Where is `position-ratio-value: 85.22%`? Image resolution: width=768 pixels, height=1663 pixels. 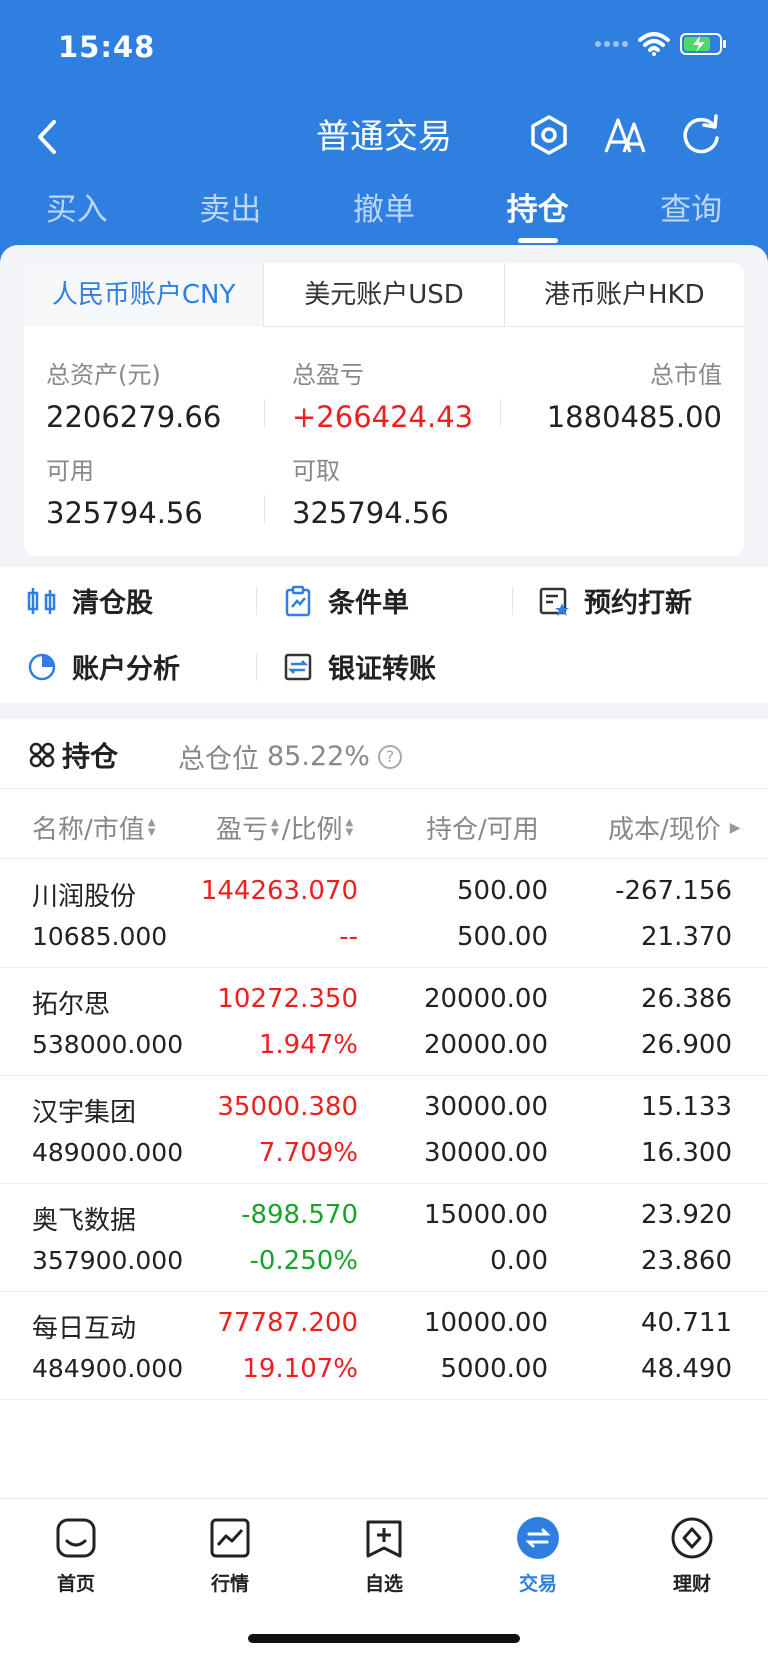 position-ratio-value: 85.22% is located at coordinates (318, 756).